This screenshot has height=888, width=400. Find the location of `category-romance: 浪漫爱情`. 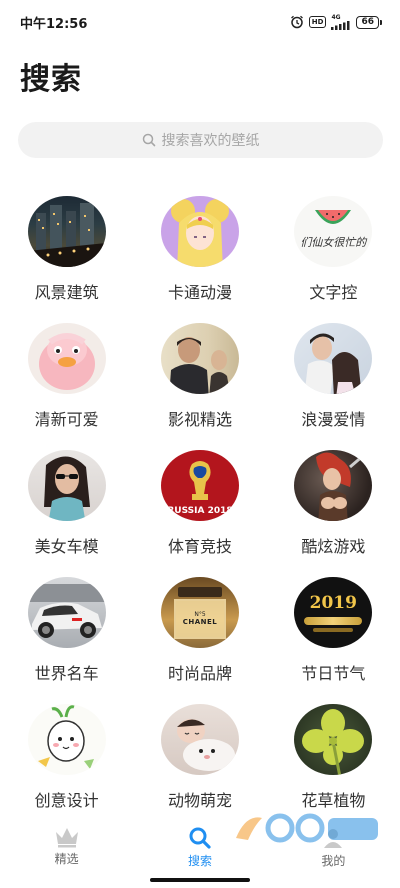

category-romance: 浪漫爱情 is located at coordinates (333, 376).